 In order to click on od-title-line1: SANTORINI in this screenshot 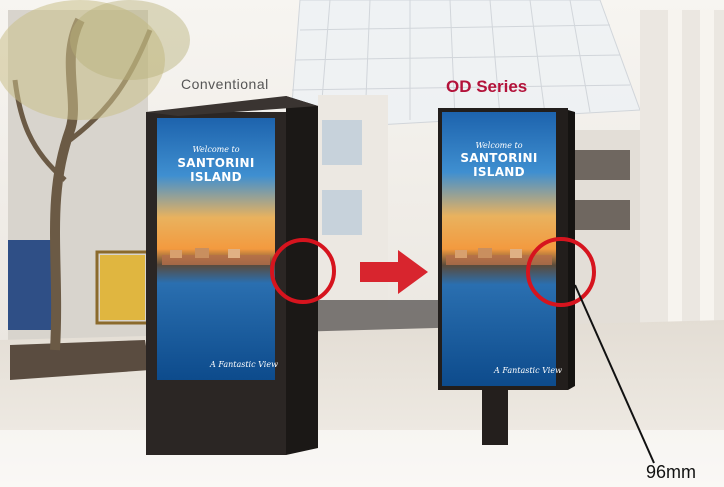, I will do `click(499, 158)`.